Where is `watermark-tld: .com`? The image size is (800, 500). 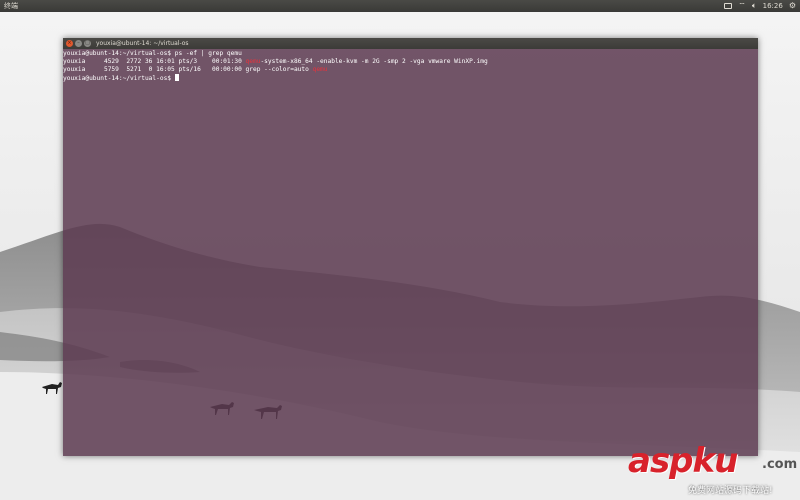
watermark-tld: .com is located at coordinates (780, 464).